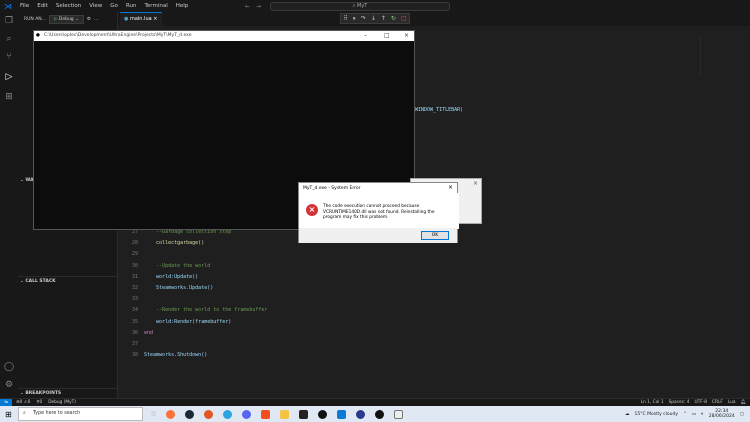 This screenshot has width=750, height=422. Describe the element at coordinates (227, 414) in the screenshot. I see `telegram-icon` at that location.